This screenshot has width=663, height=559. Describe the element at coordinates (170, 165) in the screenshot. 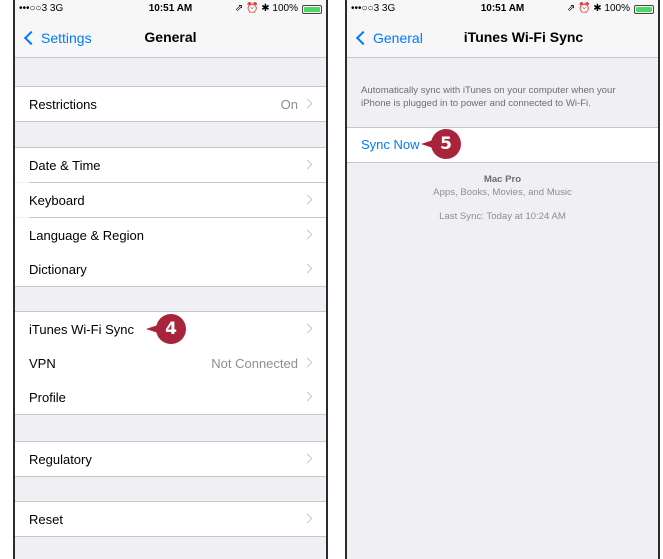

I see `row-date-time: Date & Time` at that location.